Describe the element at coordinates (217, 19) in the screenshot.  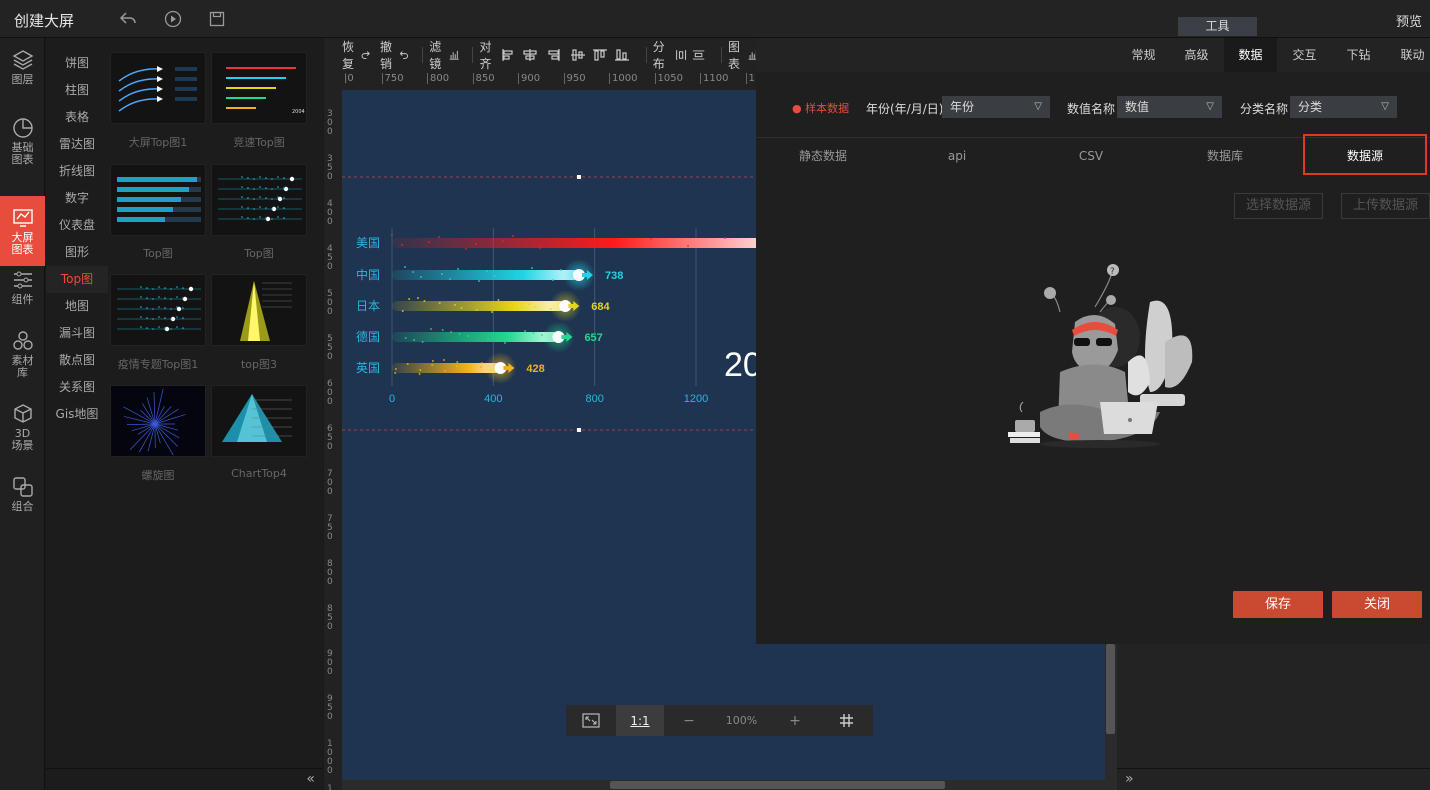
I see `save-icon` at that location.